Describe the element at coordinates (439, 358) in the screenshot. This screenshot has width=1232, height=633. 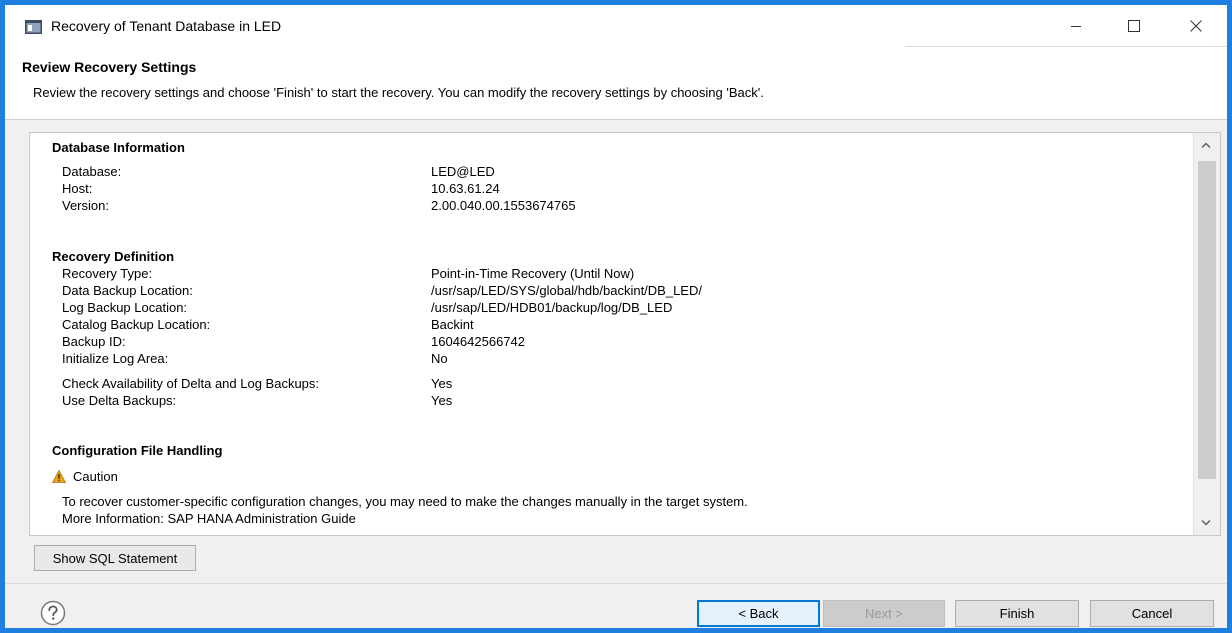
I see `initialize-log-area-value: No` at that location.